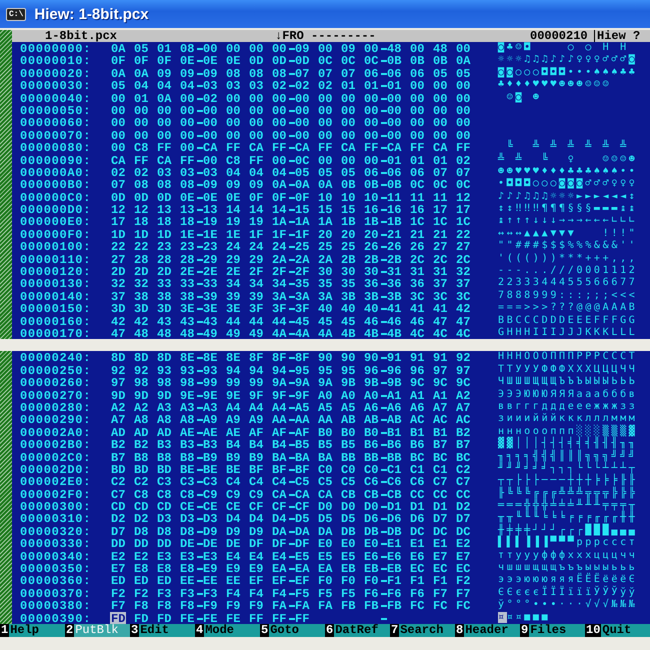  What do you see at coordinates (552, 630) in the screenshot?
I see `function-key: 9 Files` at bounding box center [552, 630].